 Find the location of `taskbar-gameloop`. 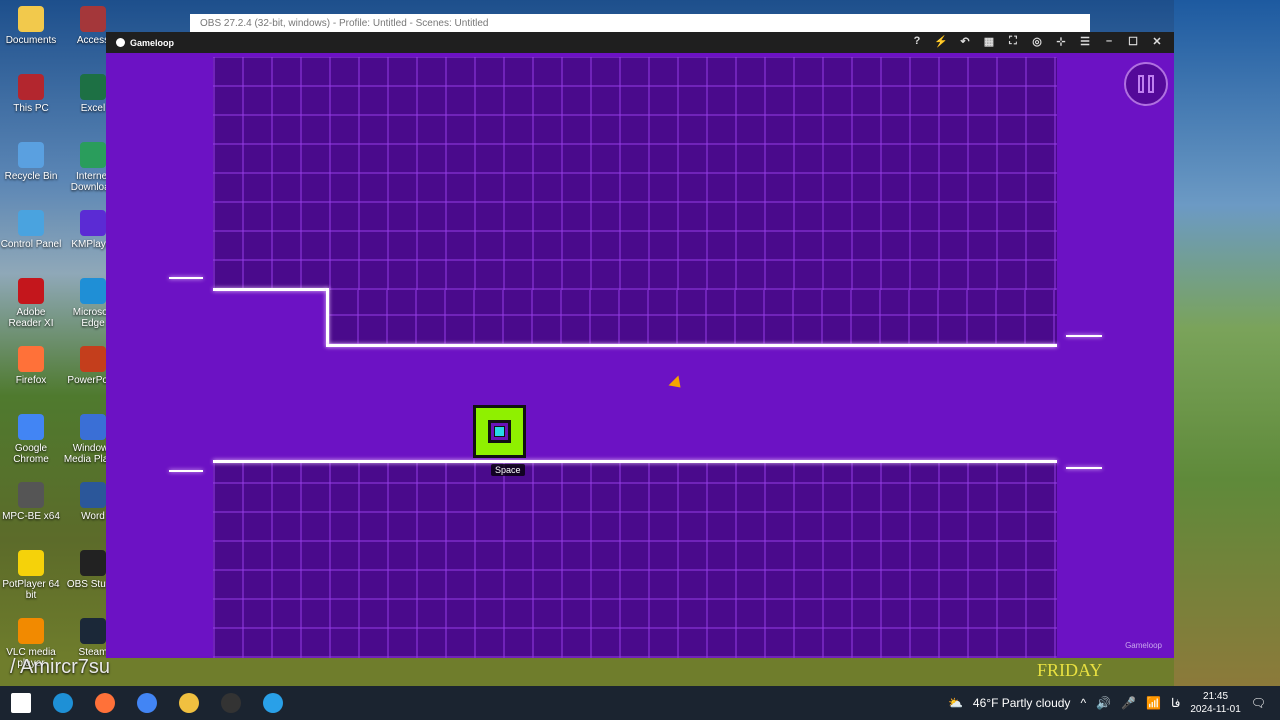

taskbar-gameloop is located at coordinates (273, 703).